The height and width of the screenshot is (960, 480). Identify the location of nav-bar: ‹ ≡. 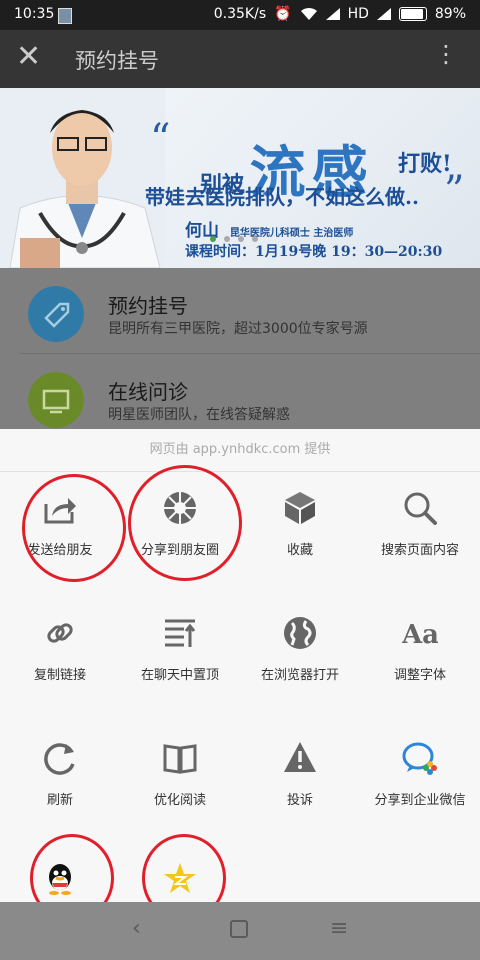
(240, 931).